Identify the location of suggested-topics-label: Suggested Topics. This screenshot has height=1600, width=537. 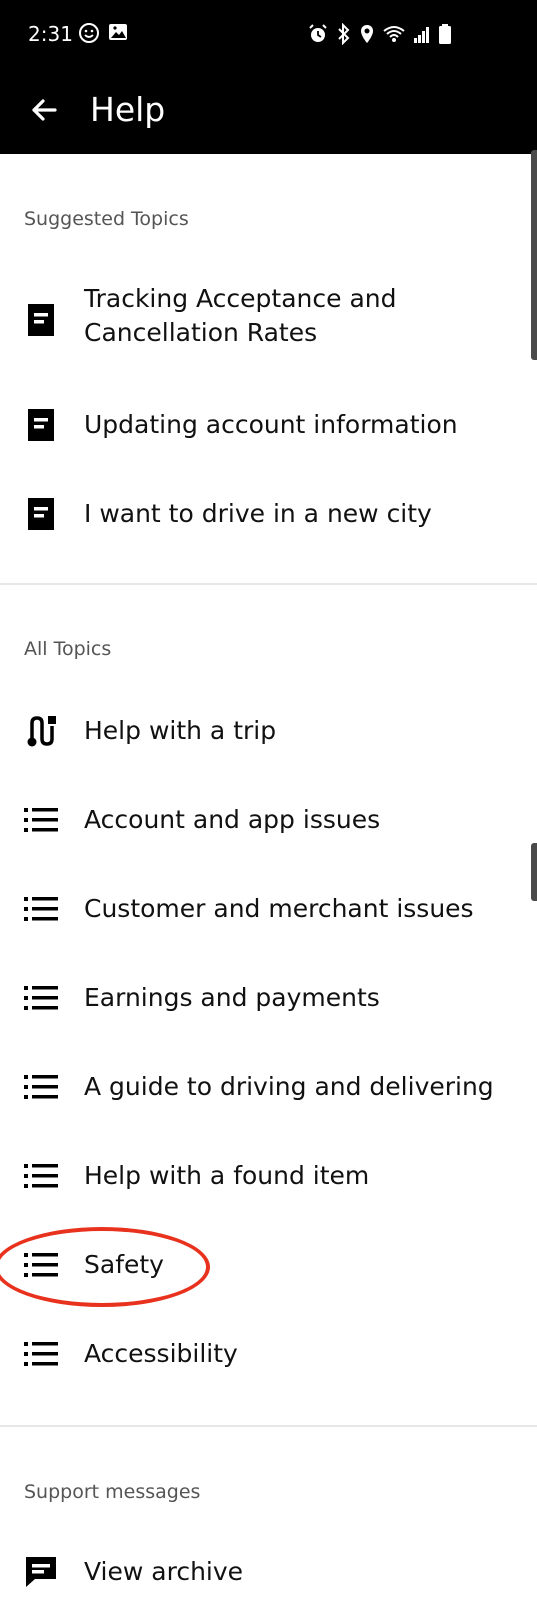
(106, 219).